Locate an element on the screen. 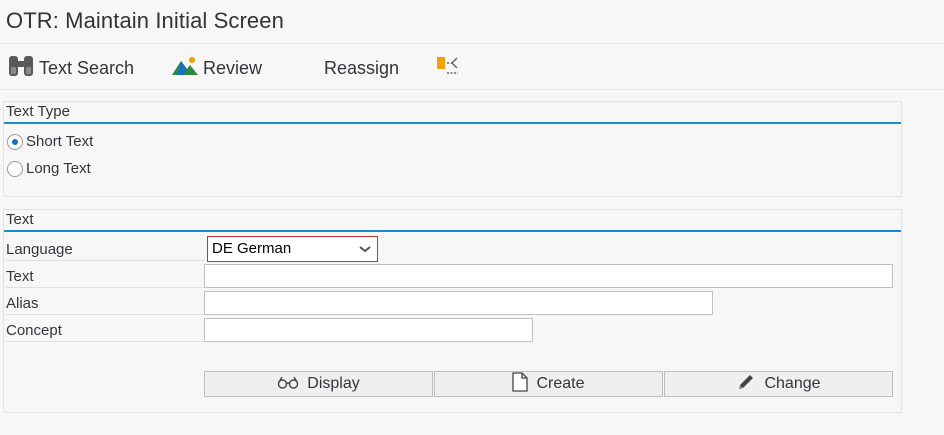 This screenshot has height=435, width=944. text-search-label: Text Search is located at coordinates (87, 67).